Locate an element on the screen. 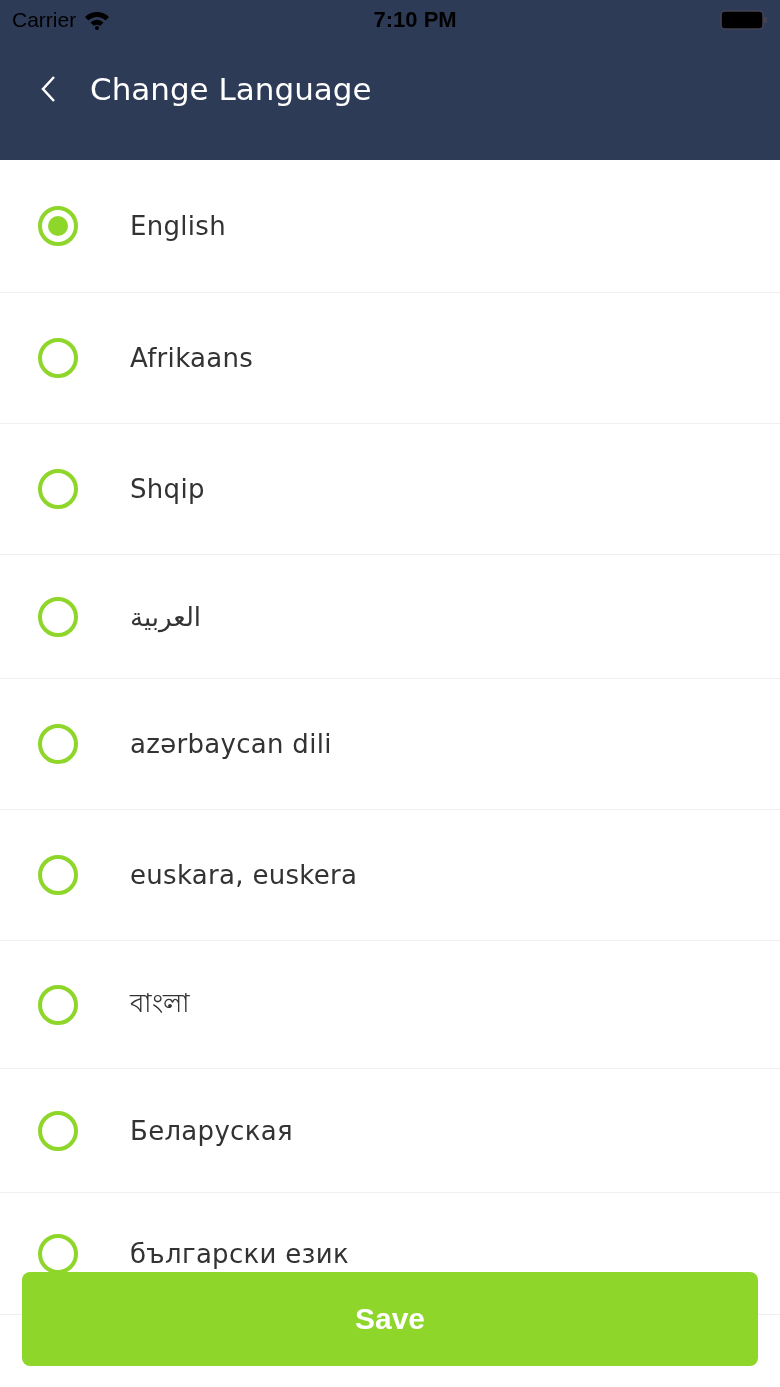  language-label: বাংলা is located at coordinates (160, 1003).